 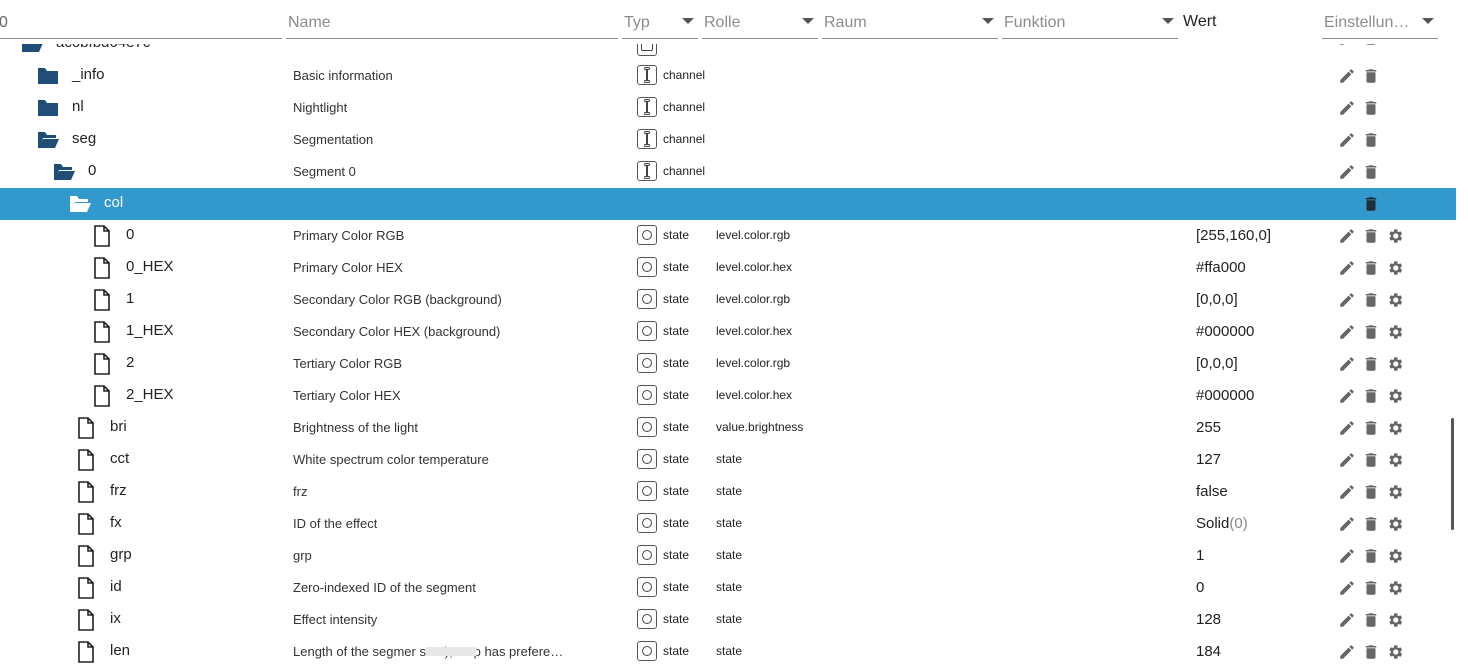 I want to click on id-filter-field: 0, so click(x=141, y=23).